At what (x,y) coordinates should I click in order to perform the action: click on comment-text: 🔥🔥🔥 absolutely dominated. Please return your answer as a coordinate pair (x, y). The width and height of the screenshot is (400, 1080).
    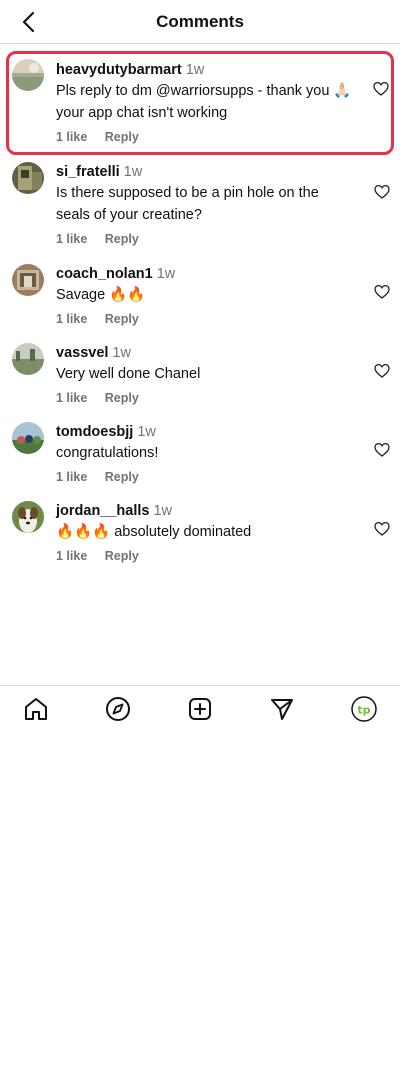
    Looking at the image, I should click on (154, 532).